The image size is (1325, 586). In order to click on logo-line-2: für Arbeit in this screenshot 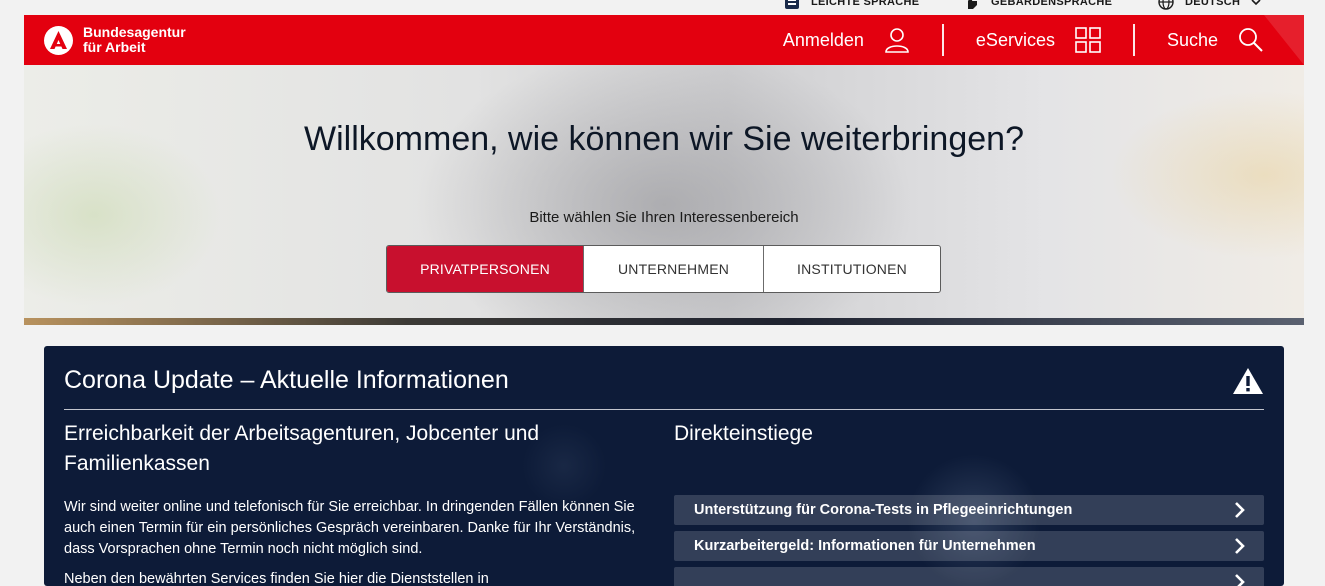, I will do `click(114, 47)`.